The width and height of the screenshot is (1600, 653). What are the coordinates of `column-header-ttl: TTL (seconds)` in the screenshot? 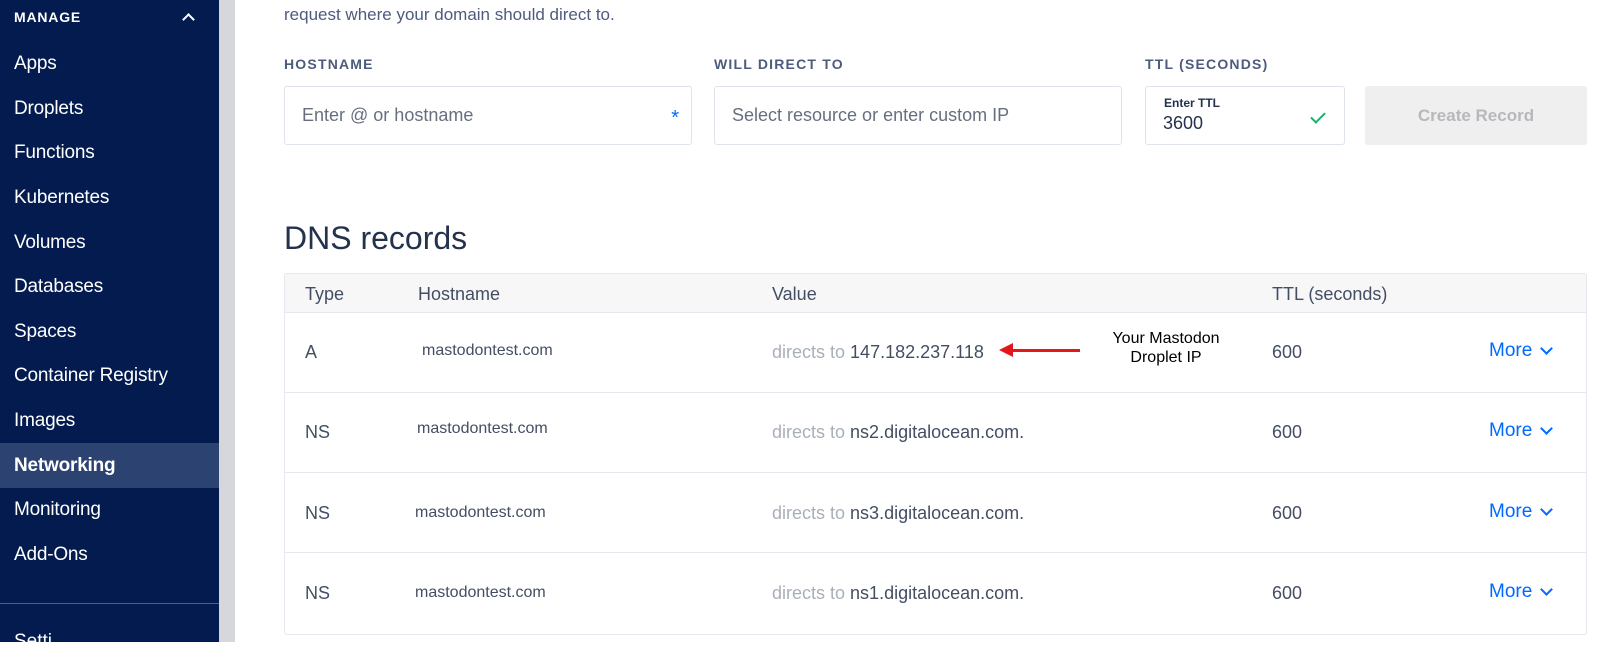 It's located at (1330, 294).